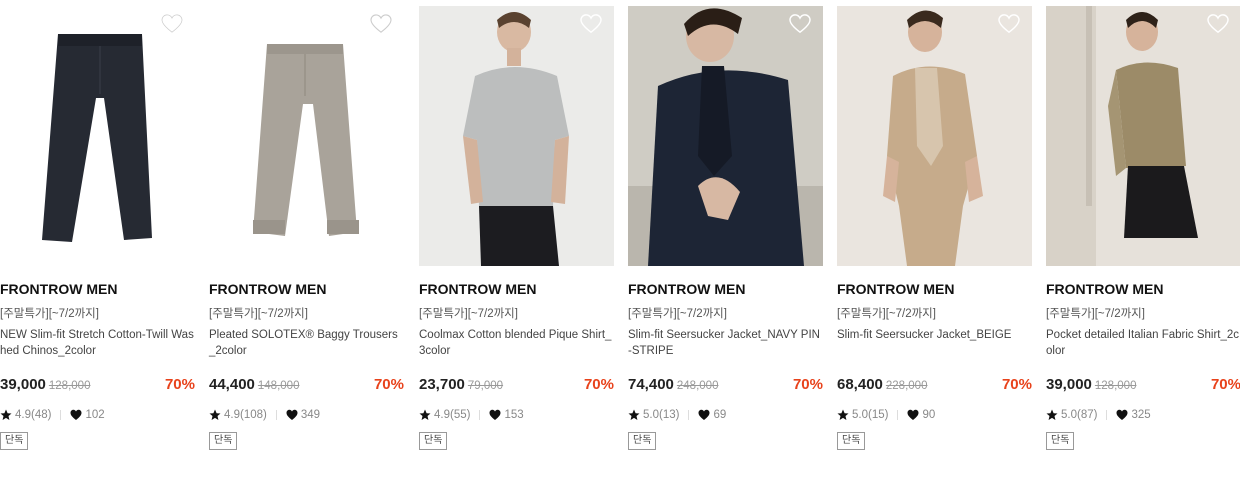 The width and height of the screenshot is (1240, 485). What do you see at coordinates (95, 415) in the screenshot?
I see `like-count: 102` at bounding box center [95, 415].